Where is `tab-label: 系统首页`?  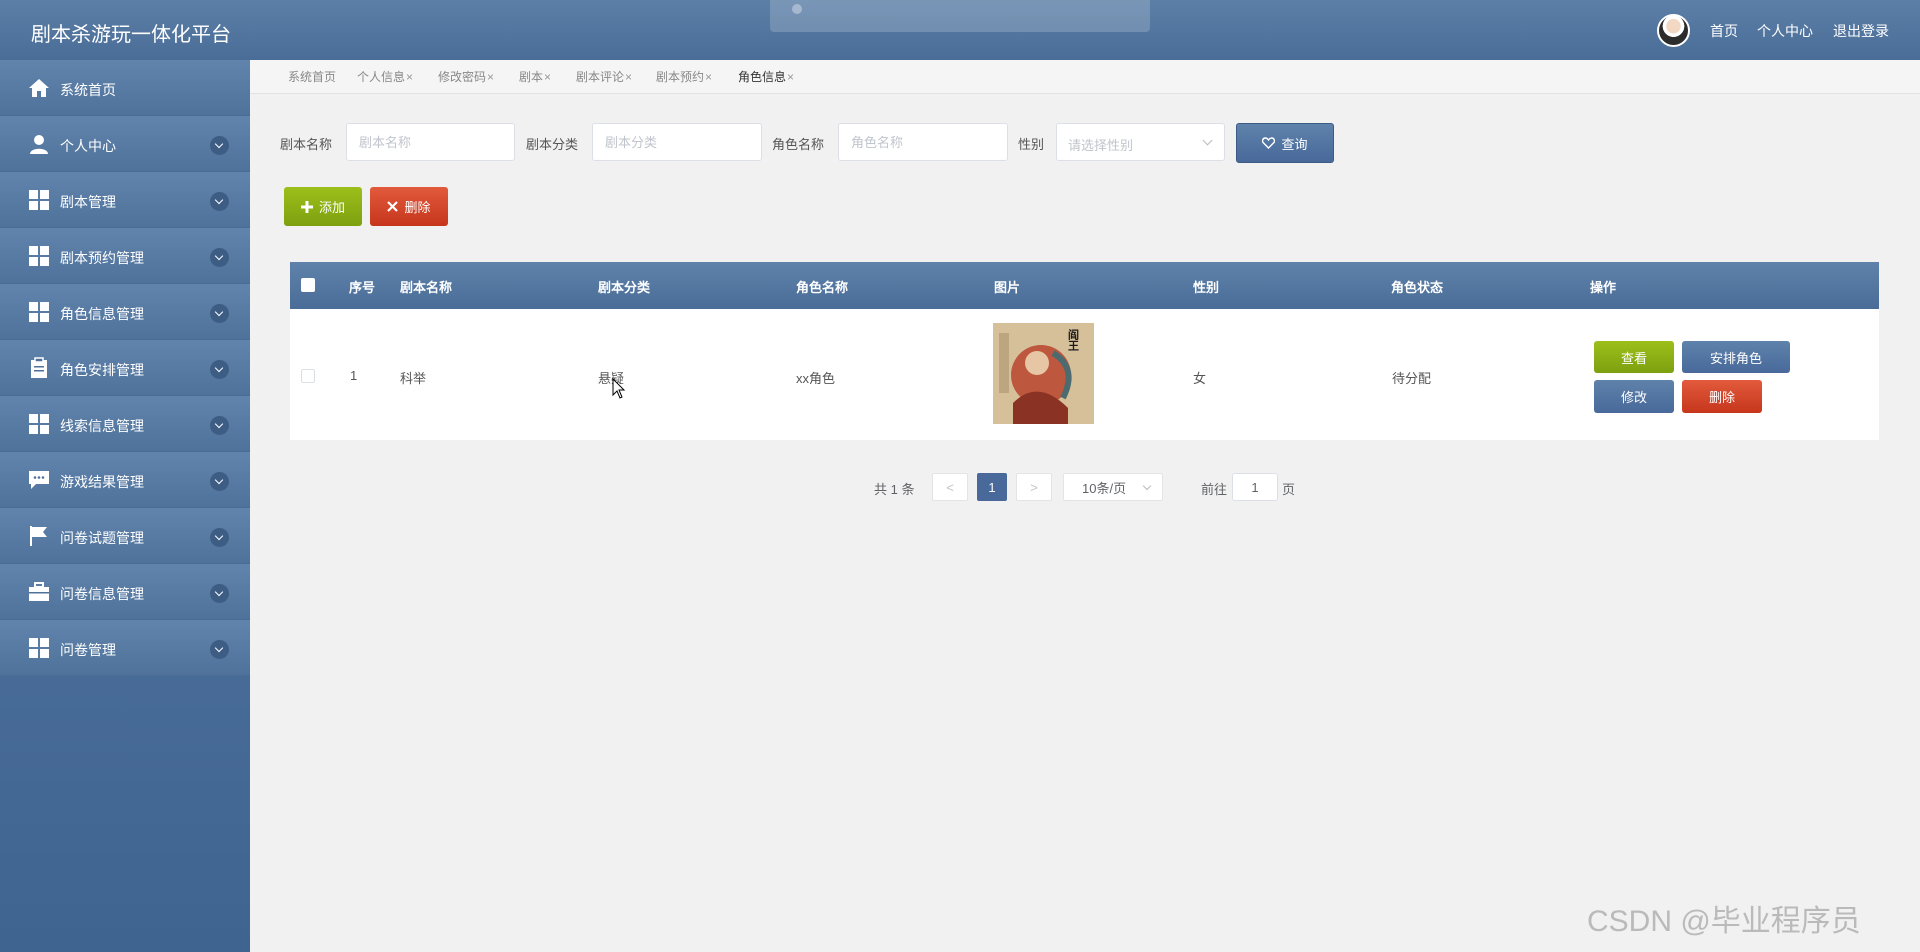 tab-label: 系统首页 is located at coordinates (312, 77).